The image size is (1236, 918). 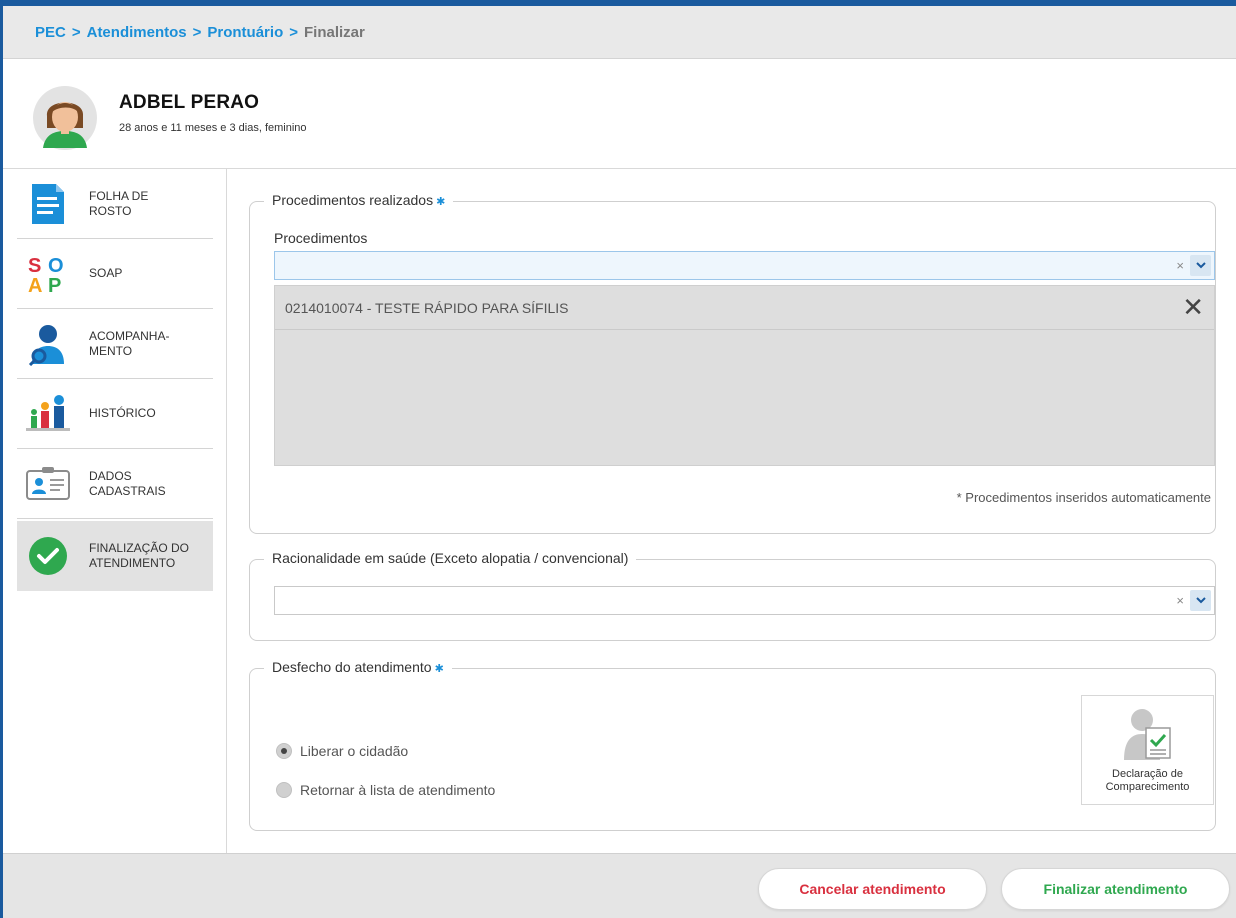 What do you see at coordinates (137, 32) in the screenshot?
I see `breadcrumb-atendimentos: Atendimentos` at bounding box center [137, 32].